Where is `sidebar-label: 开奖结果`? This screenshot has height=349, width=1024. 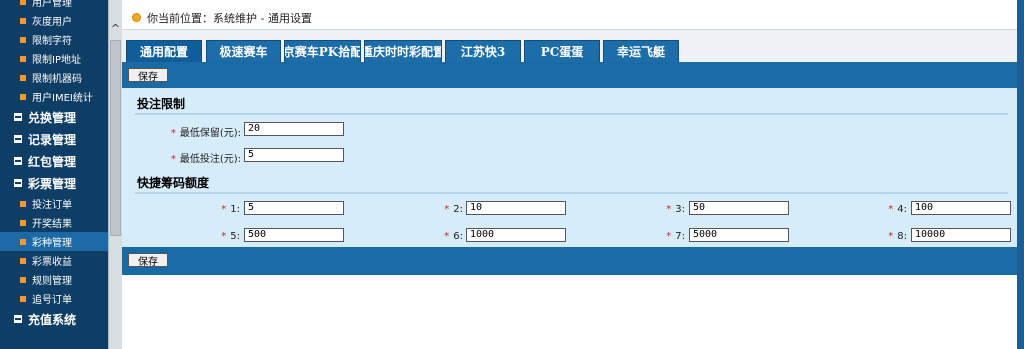
sidebar-label: 开奖结果 is located at coordinates (52, 224).